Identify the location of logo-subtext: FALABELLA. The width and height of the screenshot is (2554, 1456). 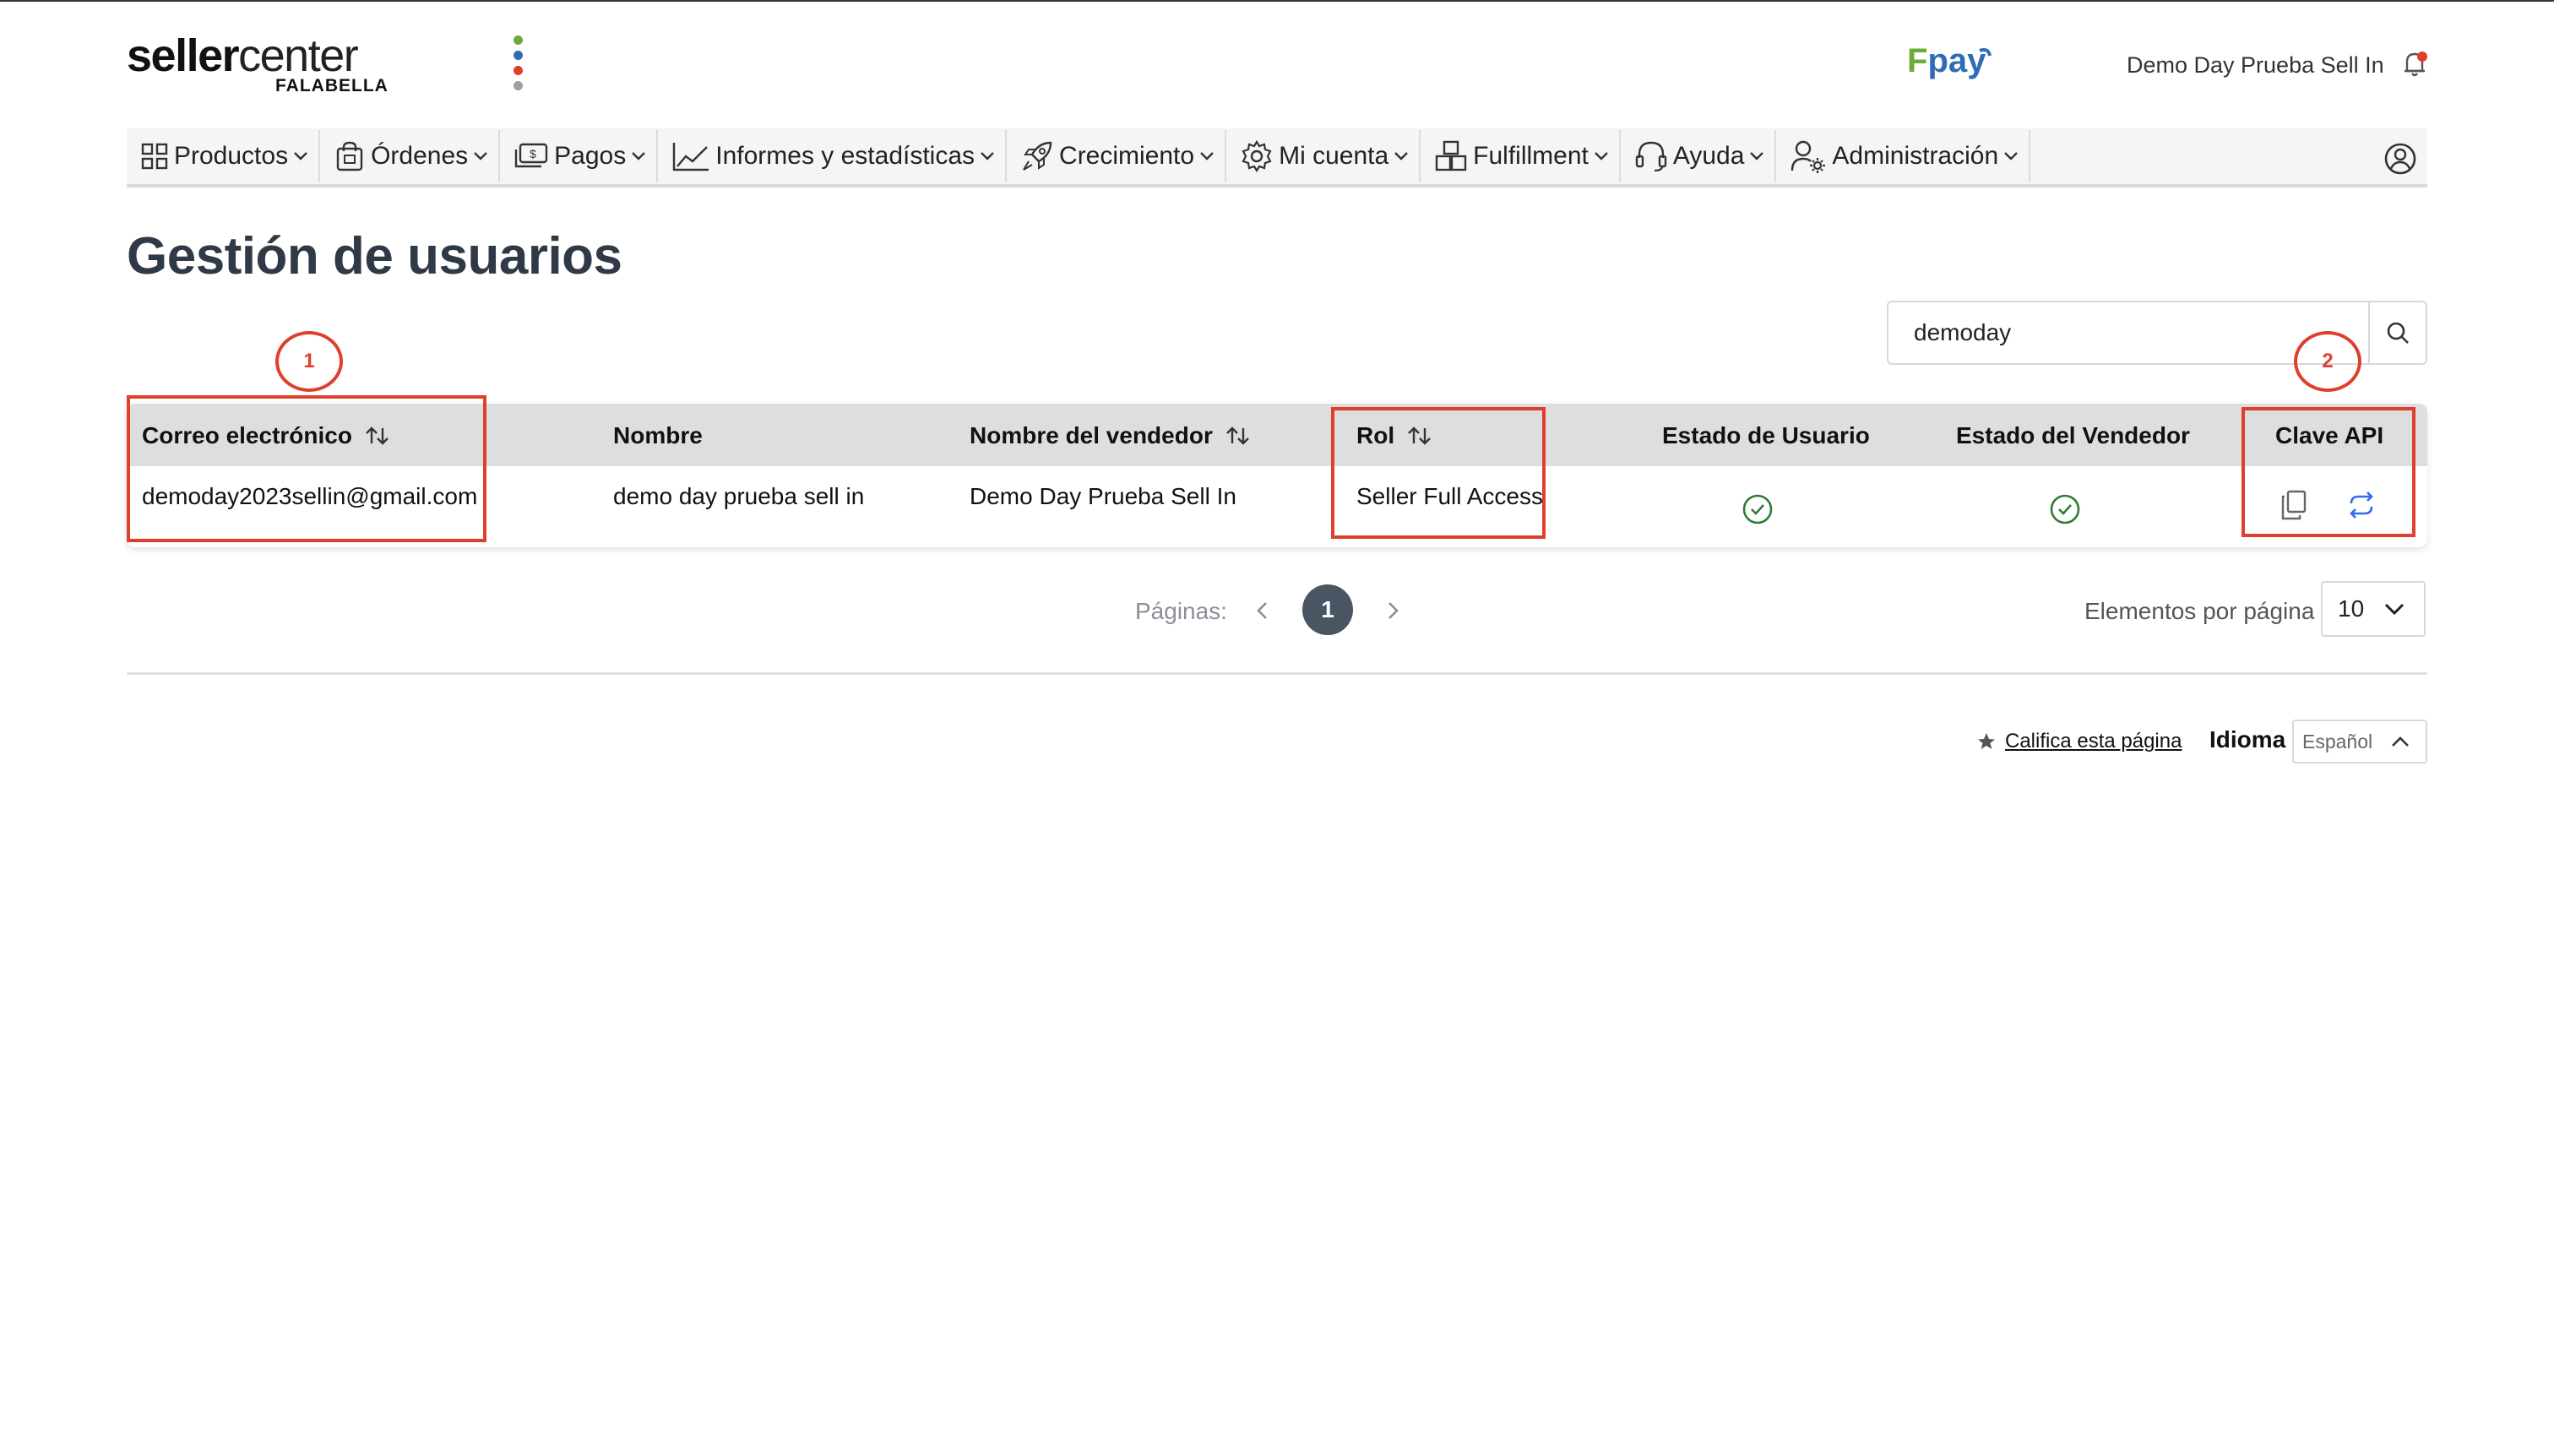
(332, 85).